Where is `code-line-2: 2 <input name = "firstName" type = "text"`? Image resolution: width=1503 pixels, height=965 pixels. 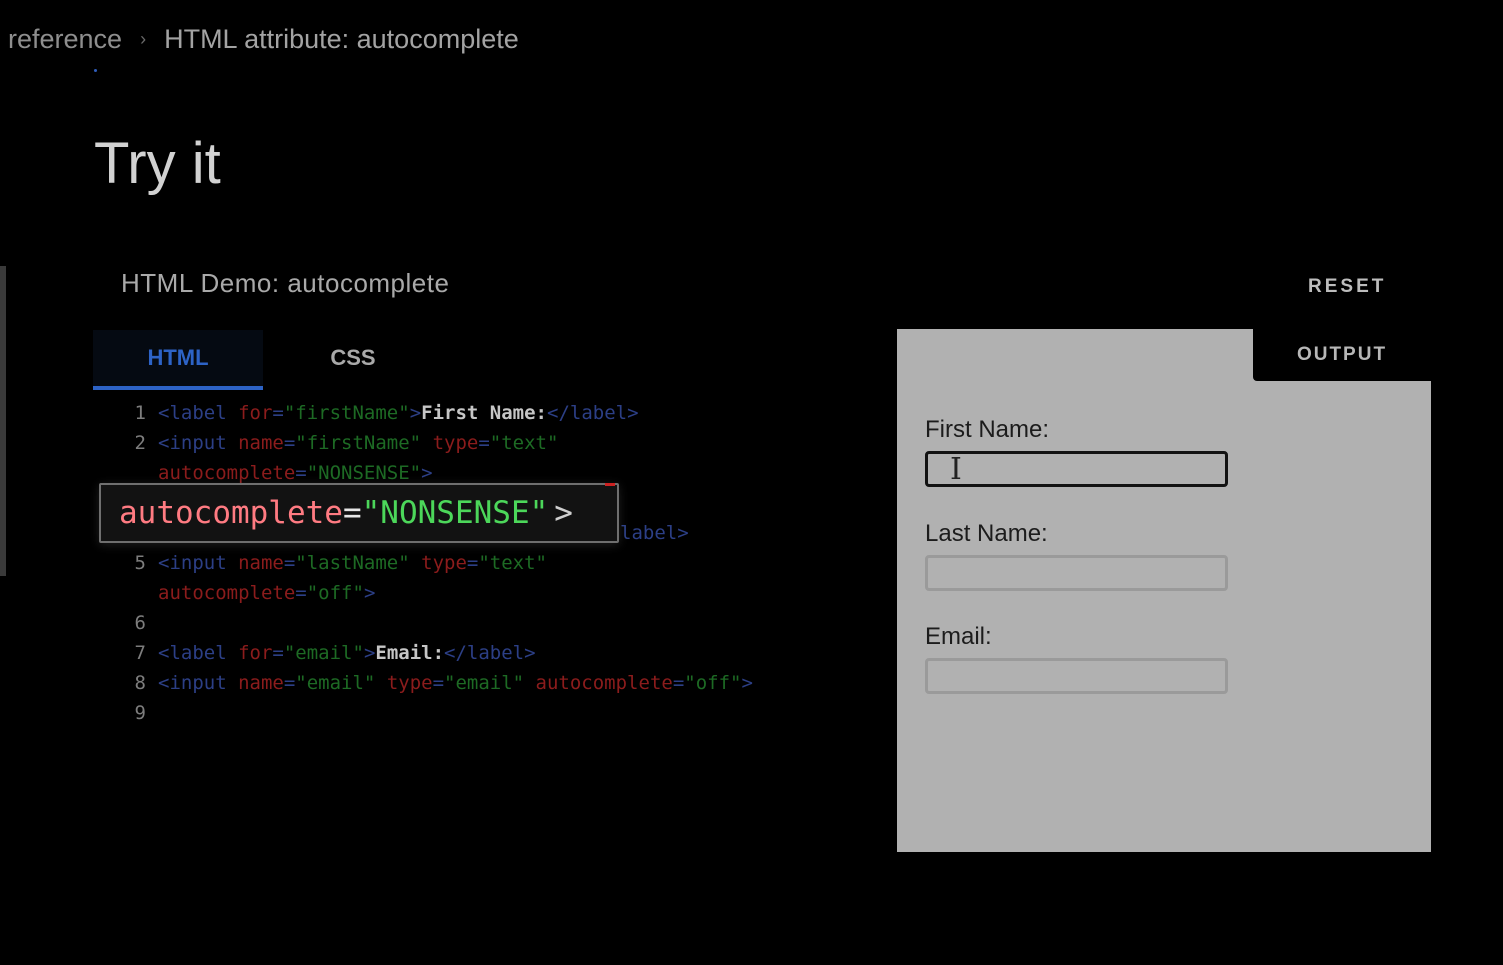
code-line-2: 2 <input name = "firstName" type = "text" is located at coordinates (346, 443).